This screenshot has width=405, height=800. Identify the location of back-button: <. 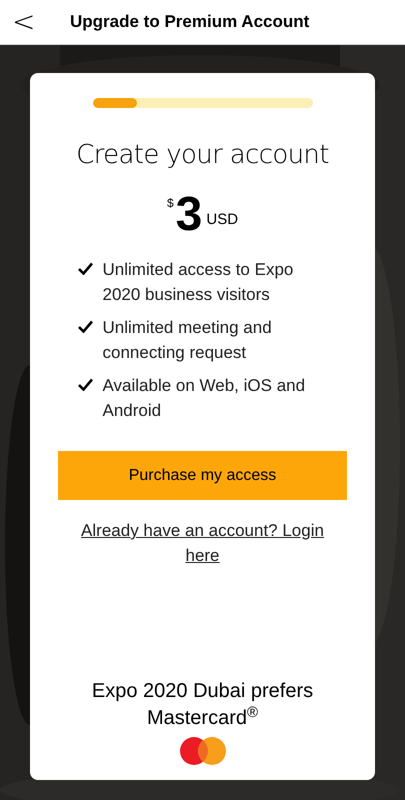
(24, 22).